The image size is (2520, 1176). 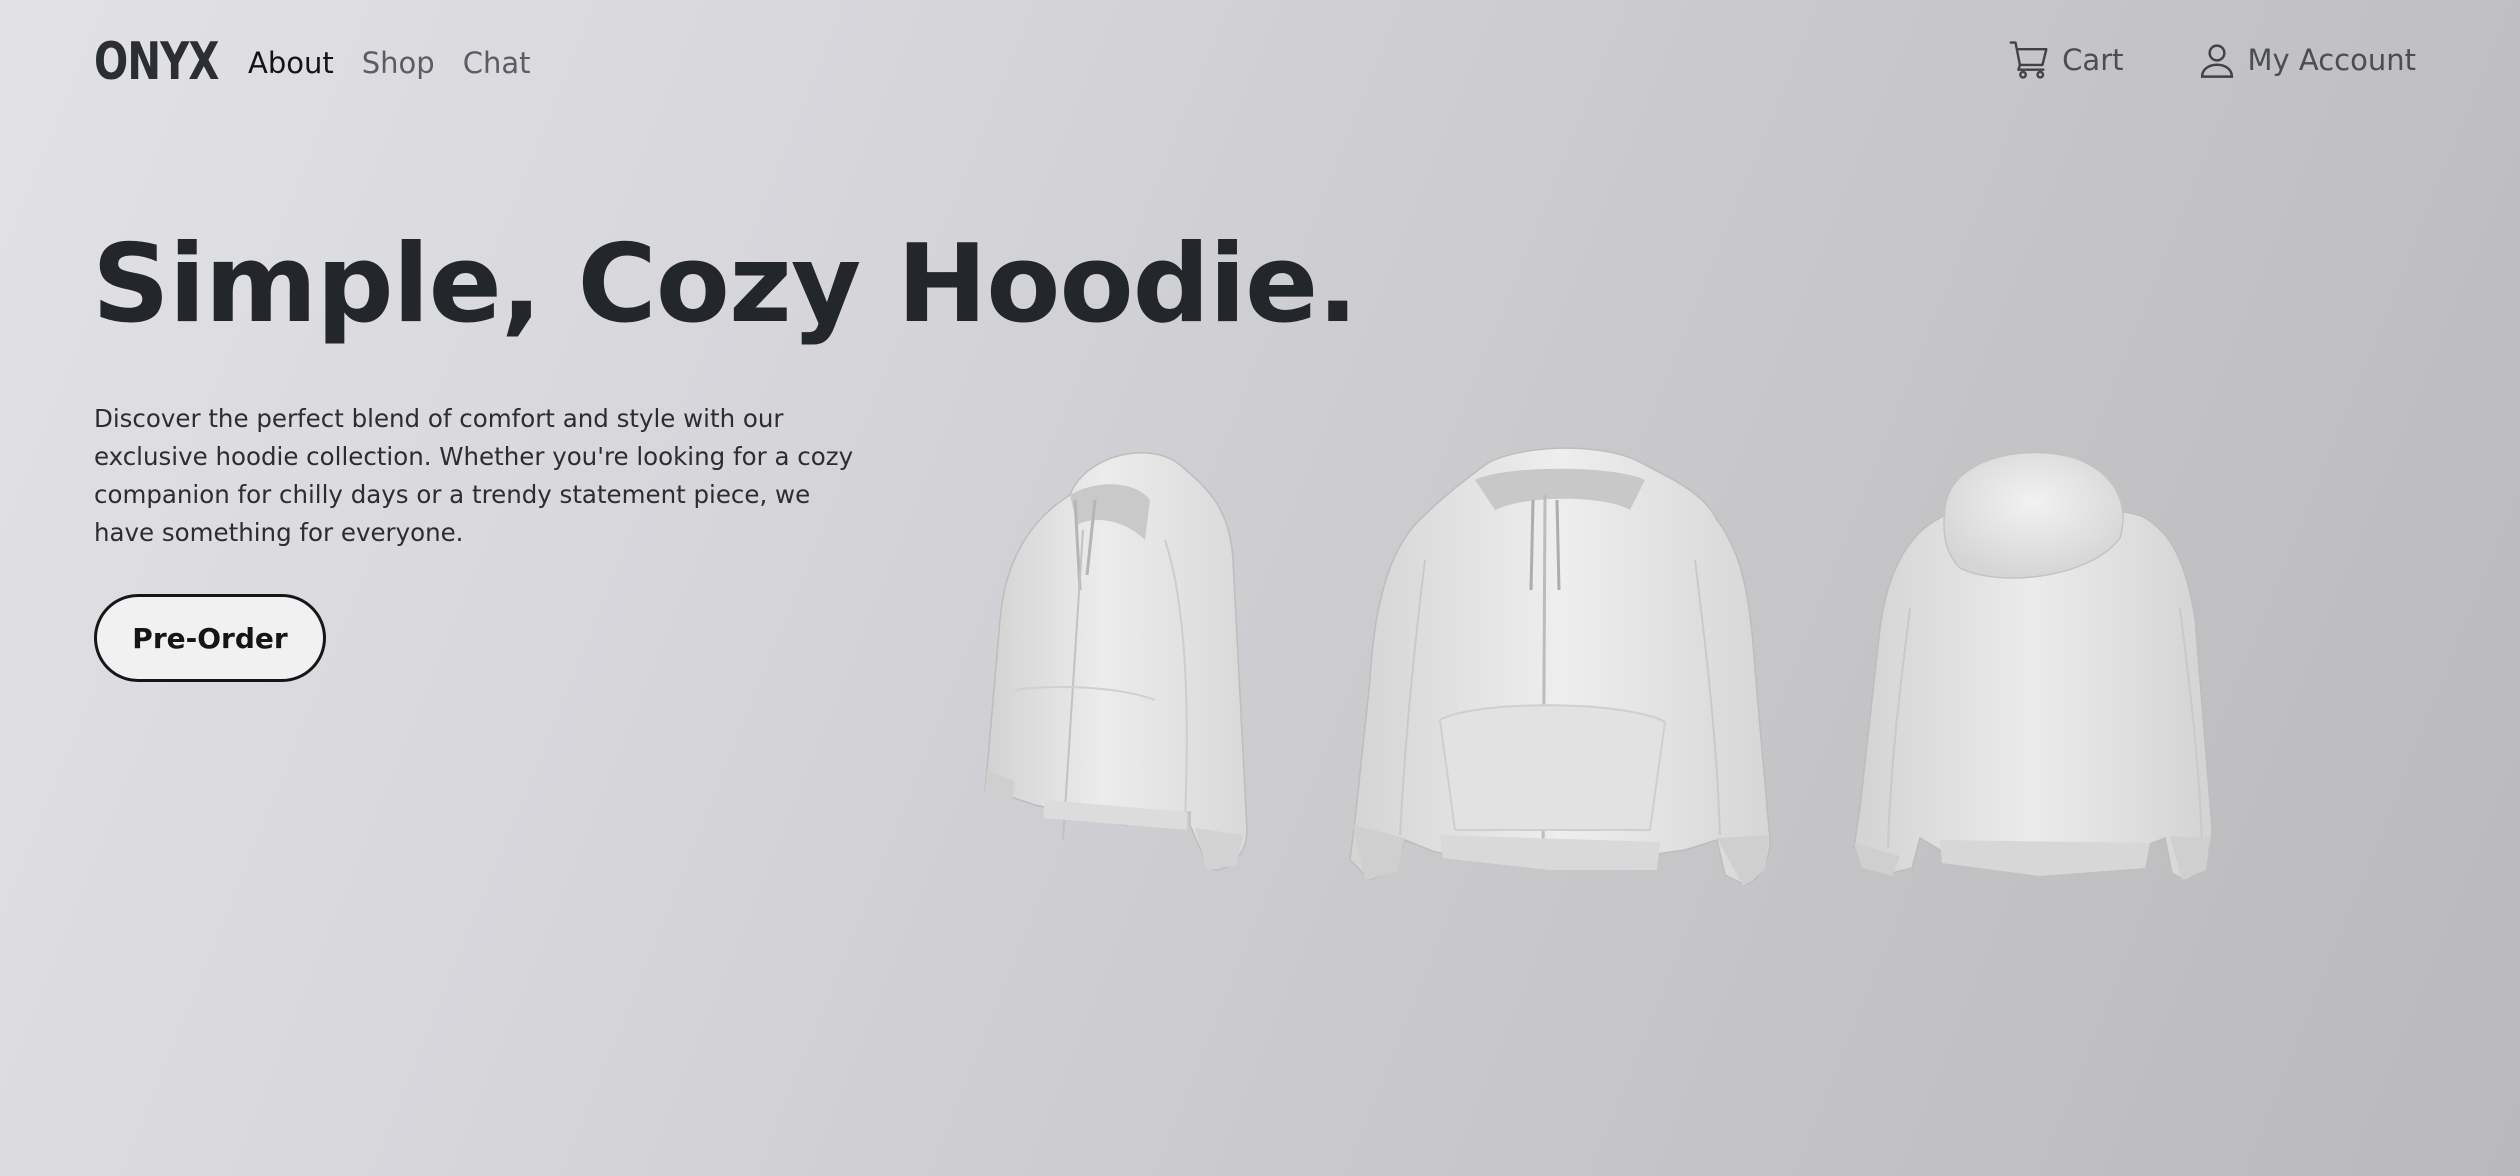 What do you see at coordinates (2045, 673) in the screenshot?
I see `hoodie-back-view-image` at bounding box center [2045, 673].